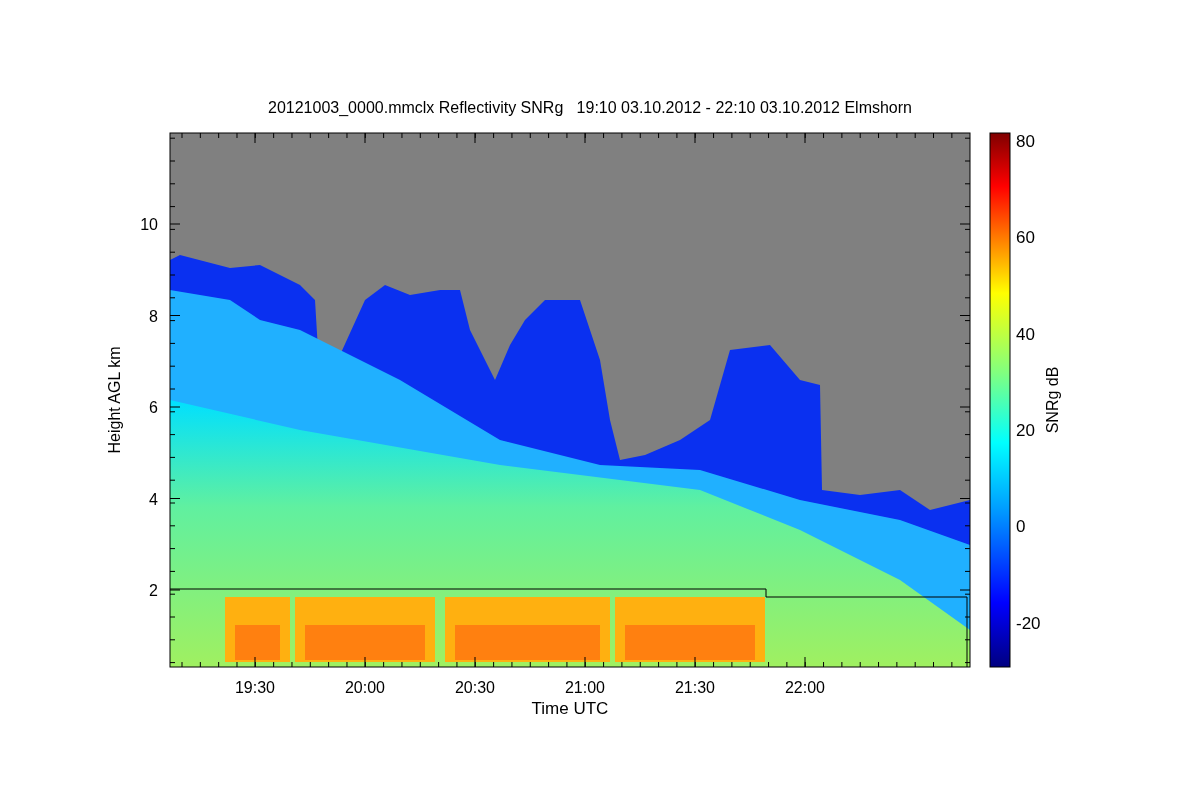 This screenshot has height=800, width=1200. Describe the element at coordinates (257, 629) in the screenshot. I see `rain-echo-block` at that location.